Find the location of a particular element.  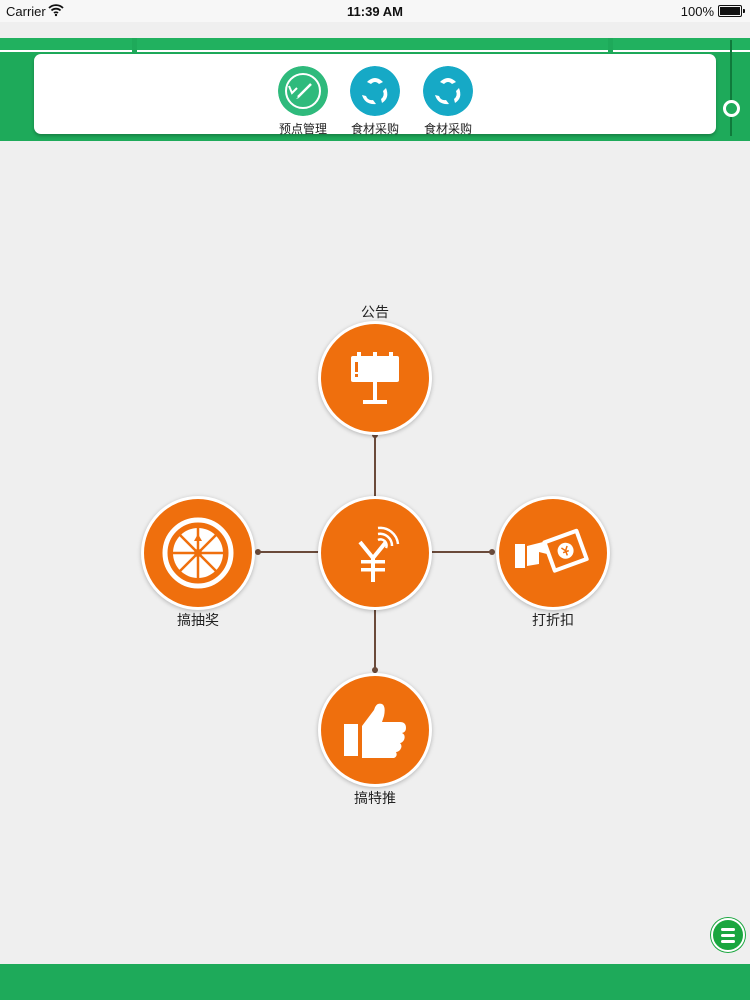

billboard-icon is located at coordinates (375, 378).